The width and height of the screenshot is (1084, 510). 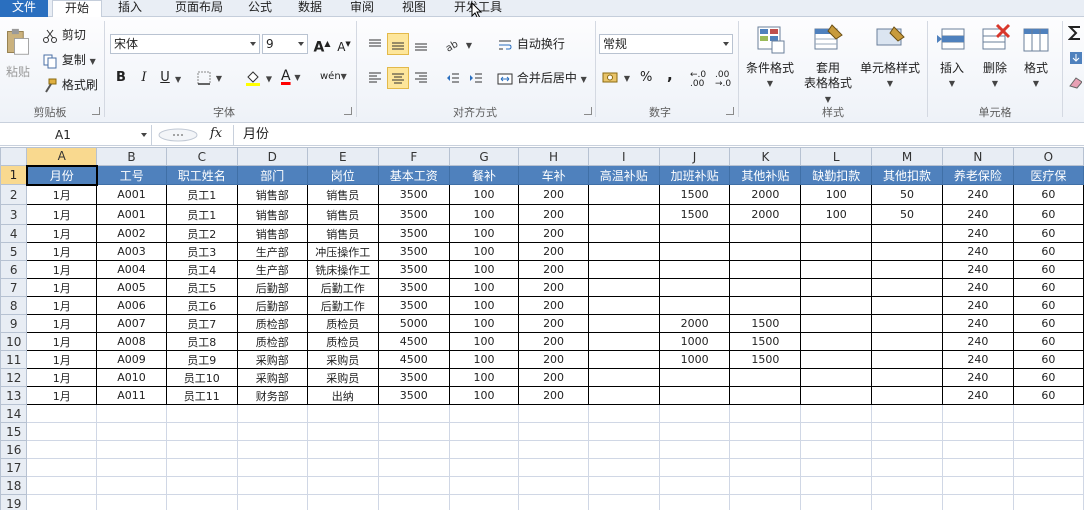 I want to click on row-header: 4, so click(x=14, y=233).